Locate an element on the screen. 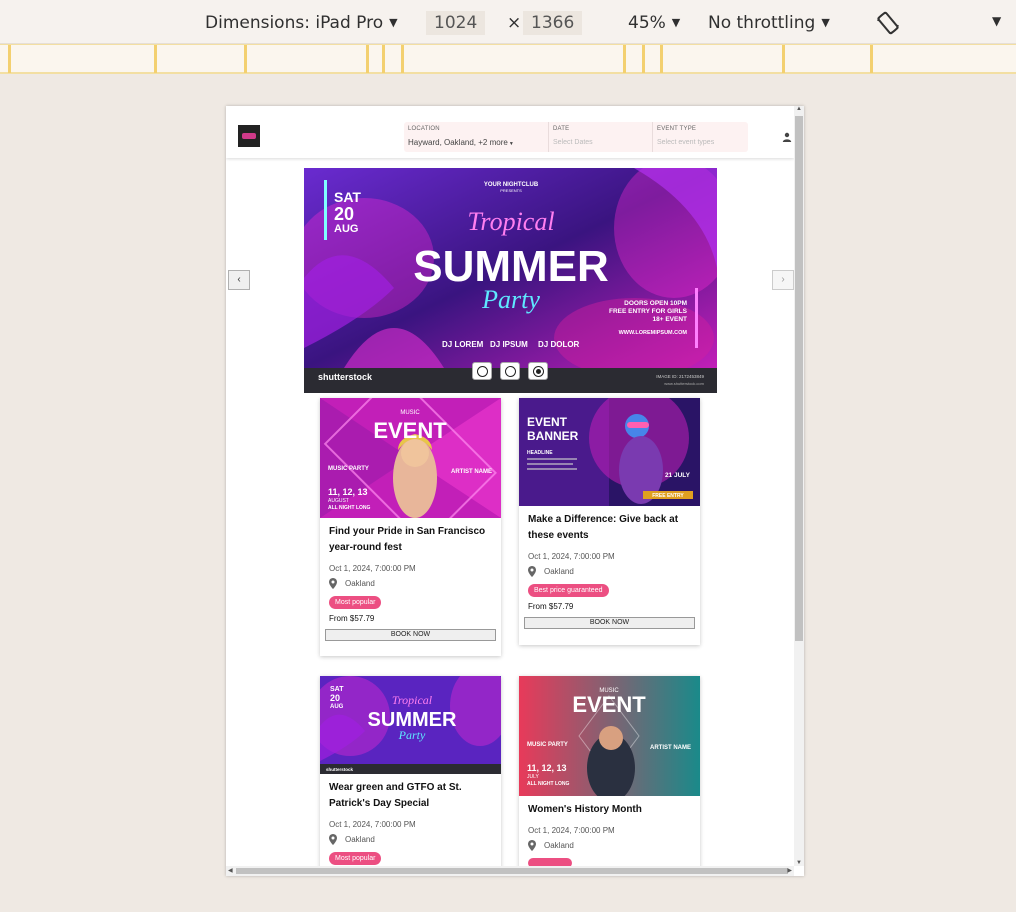  more-options-icon: ▼ is located at coordinates (996, 21).